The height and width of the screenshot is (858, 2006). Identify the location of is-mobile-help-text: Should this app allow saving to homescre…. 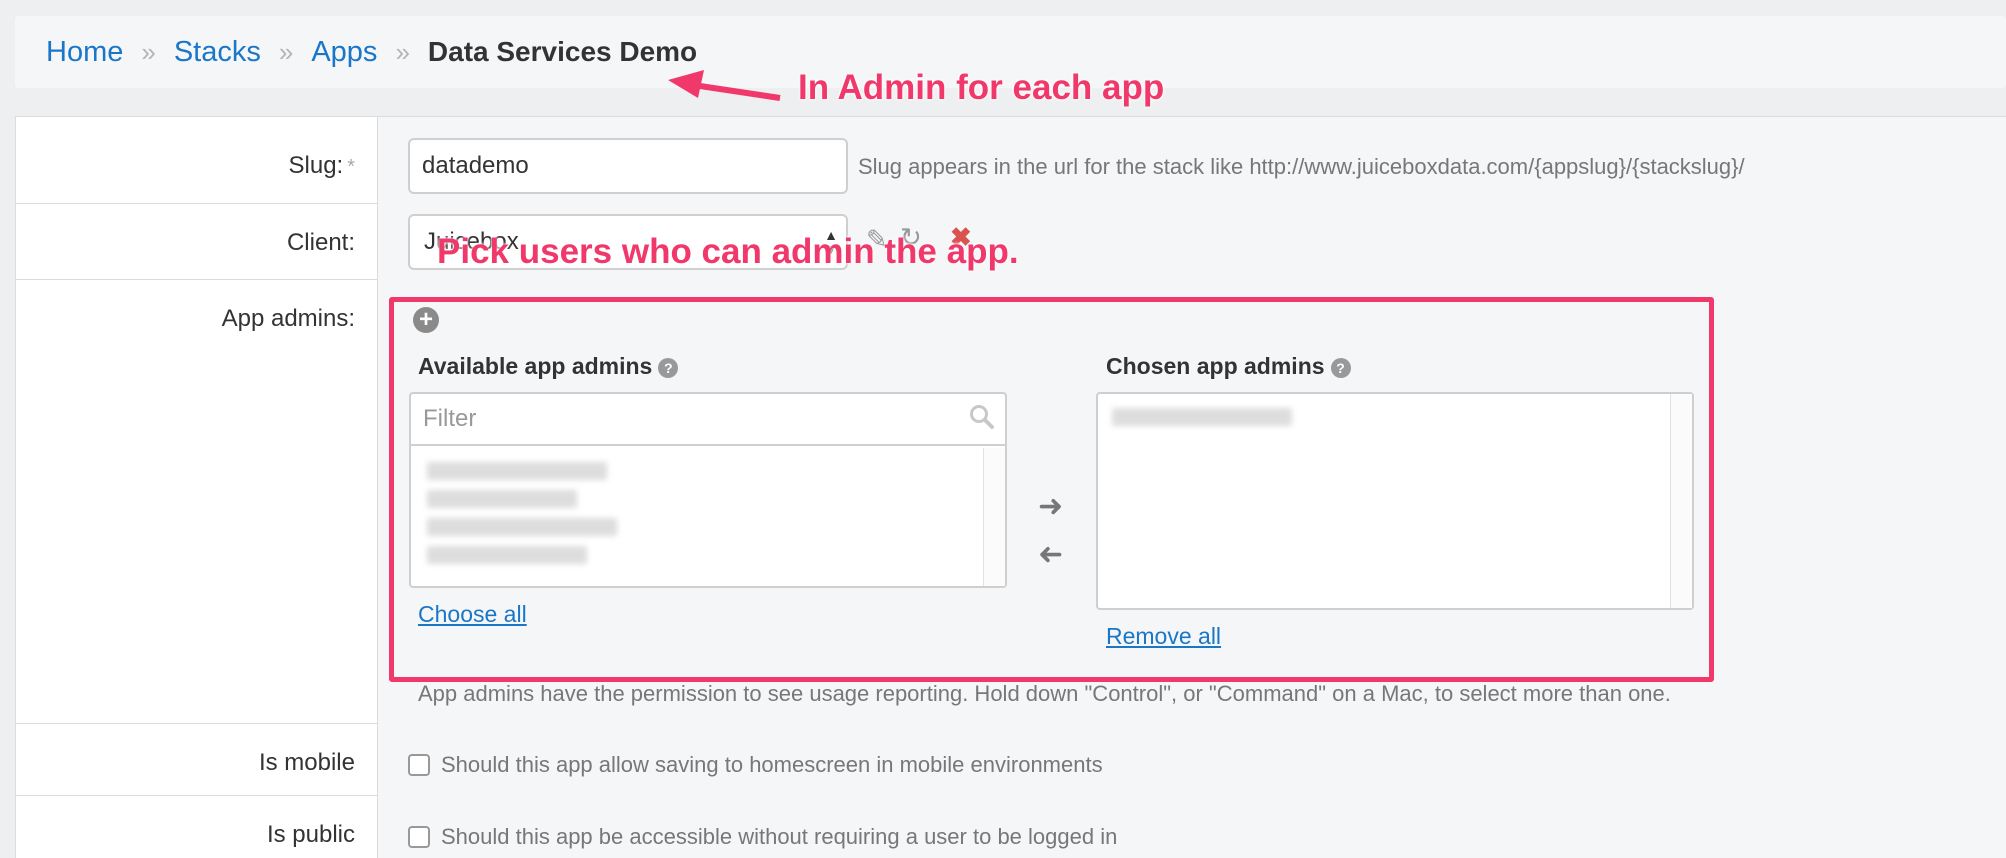
(772, 764).